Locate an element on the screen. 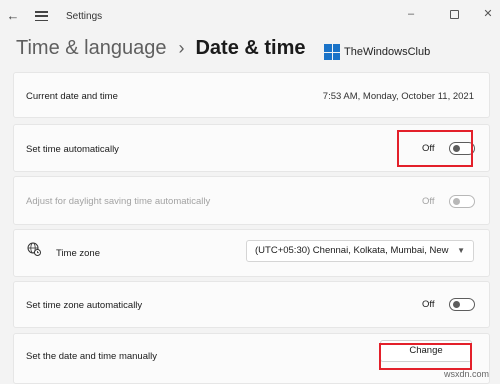 Image resolution: width=500 pixels, height=384 pixels. set-time-zone-auto-state: Off is located at coordinates (428, 304).